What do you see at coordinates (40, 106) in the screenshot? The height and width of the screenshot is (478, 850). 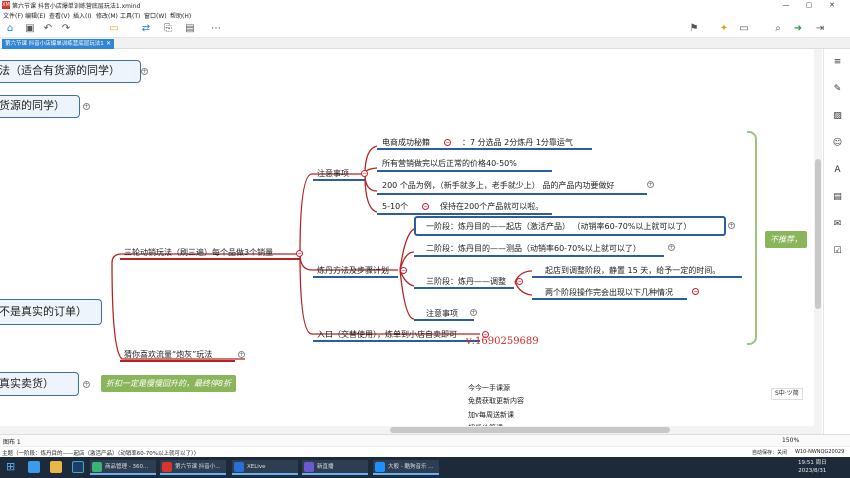 I see `left-node-2: 货源的同学）` at bounding box center [40, 106].